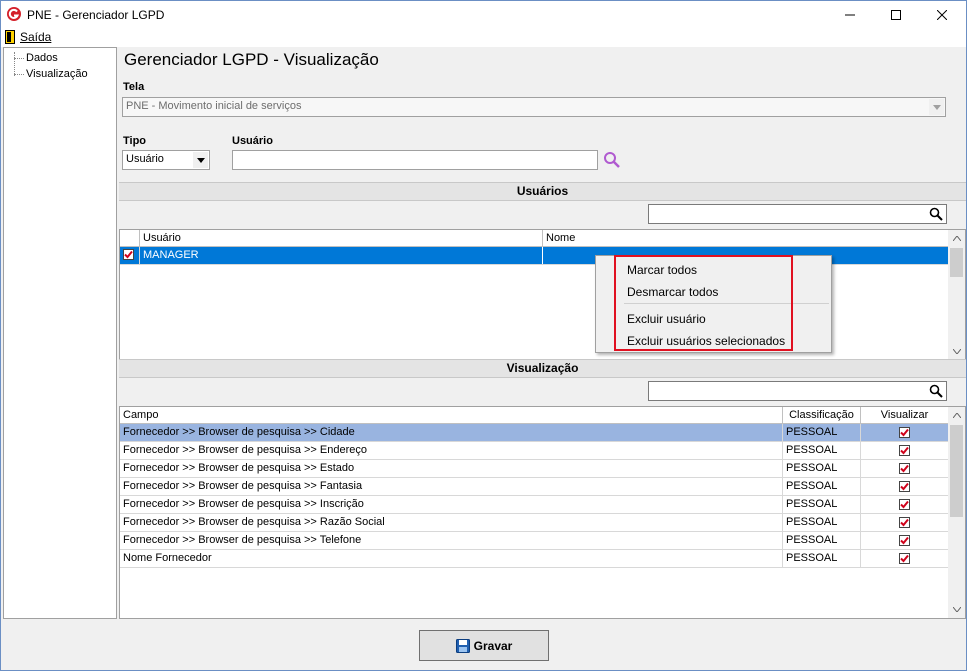 Image resolution: width=967 pixels, height=671 pixels. I want to click on header-checkbox-col, so click(130, 238).